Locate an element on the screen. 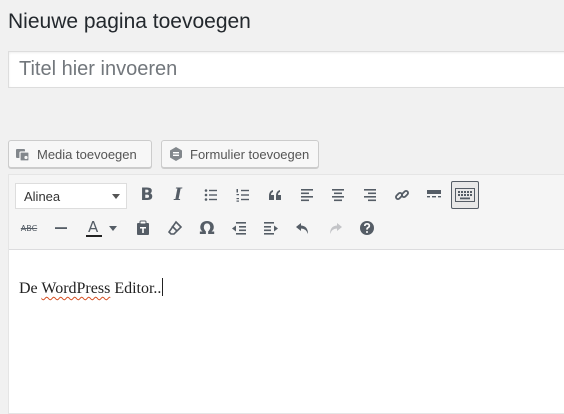 The height and width of the screenshot is (414, 564). paste-text-button is located at coordinates (143, 228).